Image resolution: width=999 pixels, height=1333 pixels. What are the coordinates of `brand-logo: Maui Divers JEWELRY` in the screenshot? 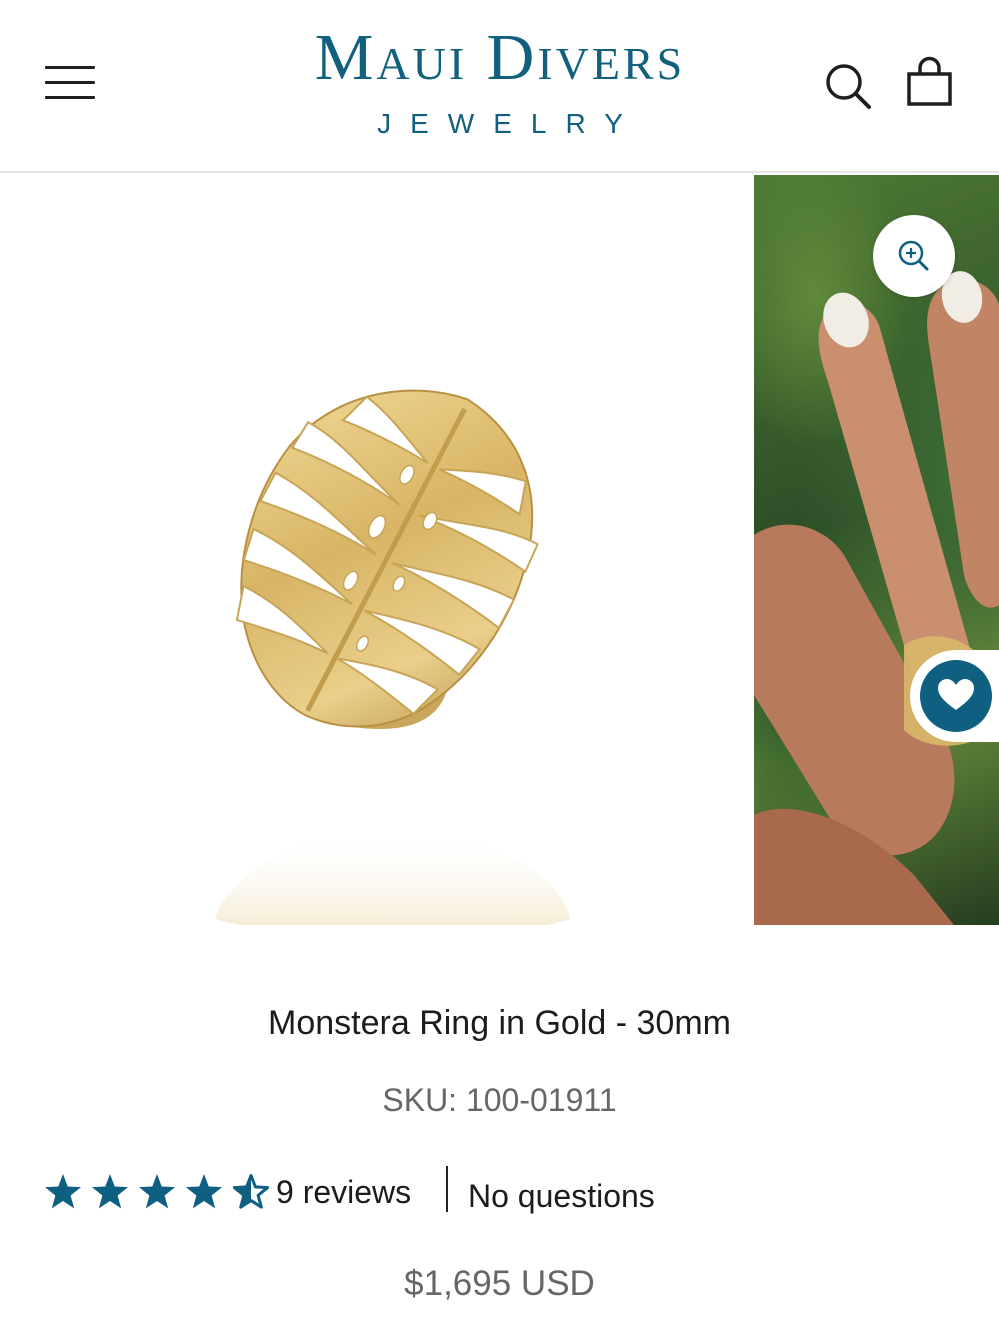 It's located at (500, 87).